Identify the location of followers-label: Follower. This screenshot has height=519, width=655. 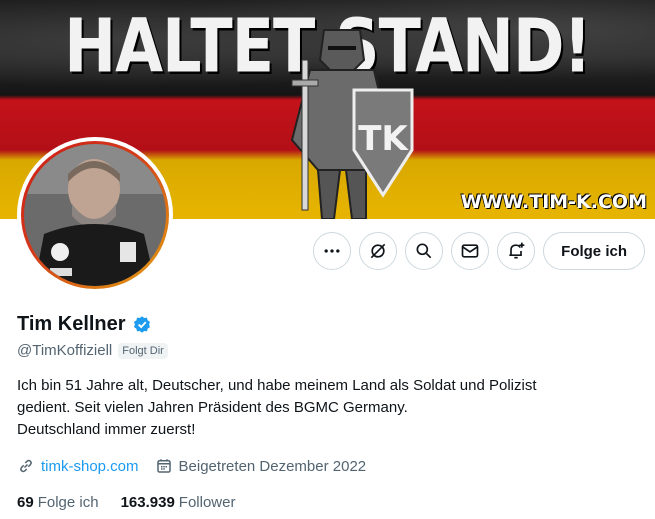
(207, 502).